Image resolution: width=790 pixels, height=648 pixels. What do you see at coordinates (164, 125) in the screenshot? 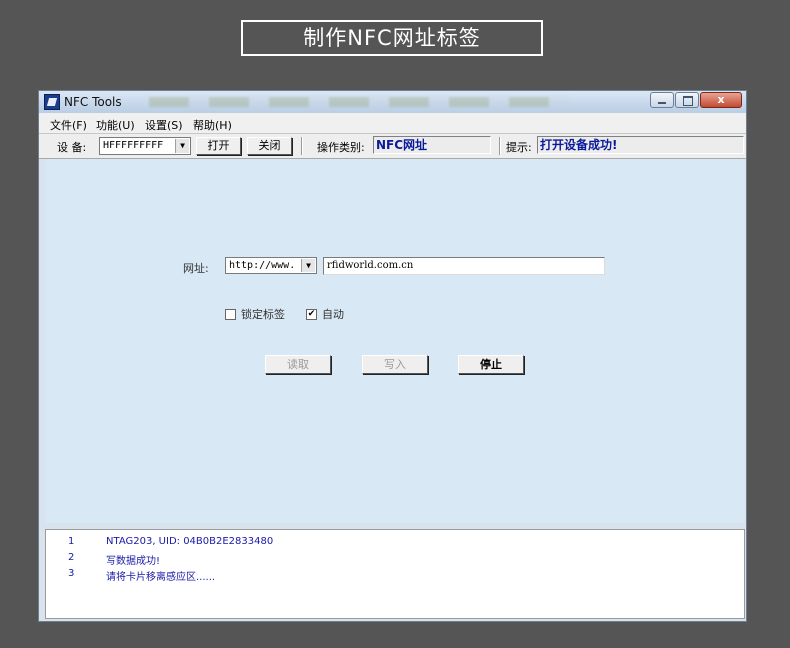
I see `menu-settings: 设置(S)` at bounding box center [164, 125].